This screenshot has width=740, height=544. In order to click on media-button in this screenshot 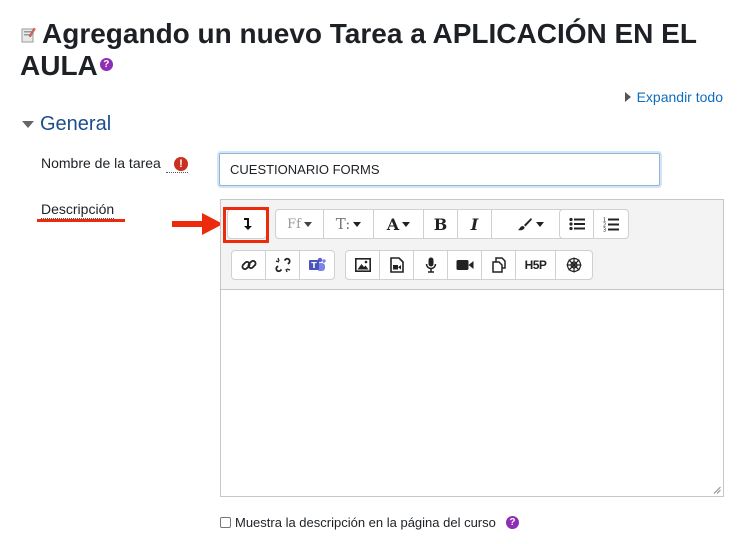, I will do `click(397, 265)`.